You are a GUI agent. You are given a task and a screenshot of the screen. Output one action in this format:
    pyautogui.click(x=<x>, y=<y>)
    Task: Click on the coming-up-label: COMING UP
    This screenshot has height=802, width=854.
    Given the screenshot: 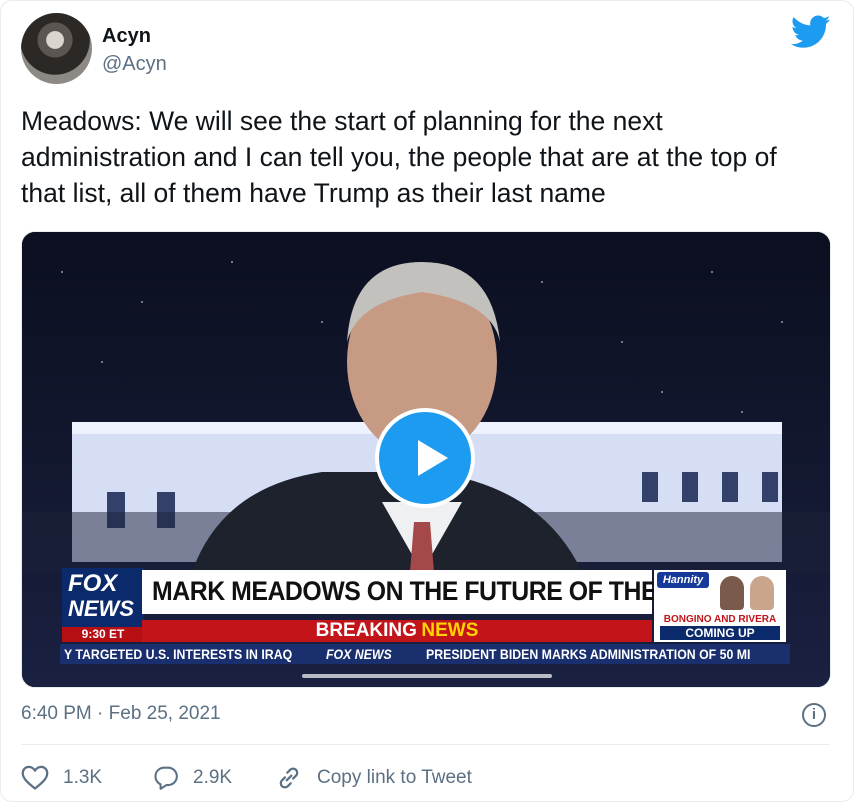 What is the action you would take?
    pyautogui.click(x=720, y=633)
    